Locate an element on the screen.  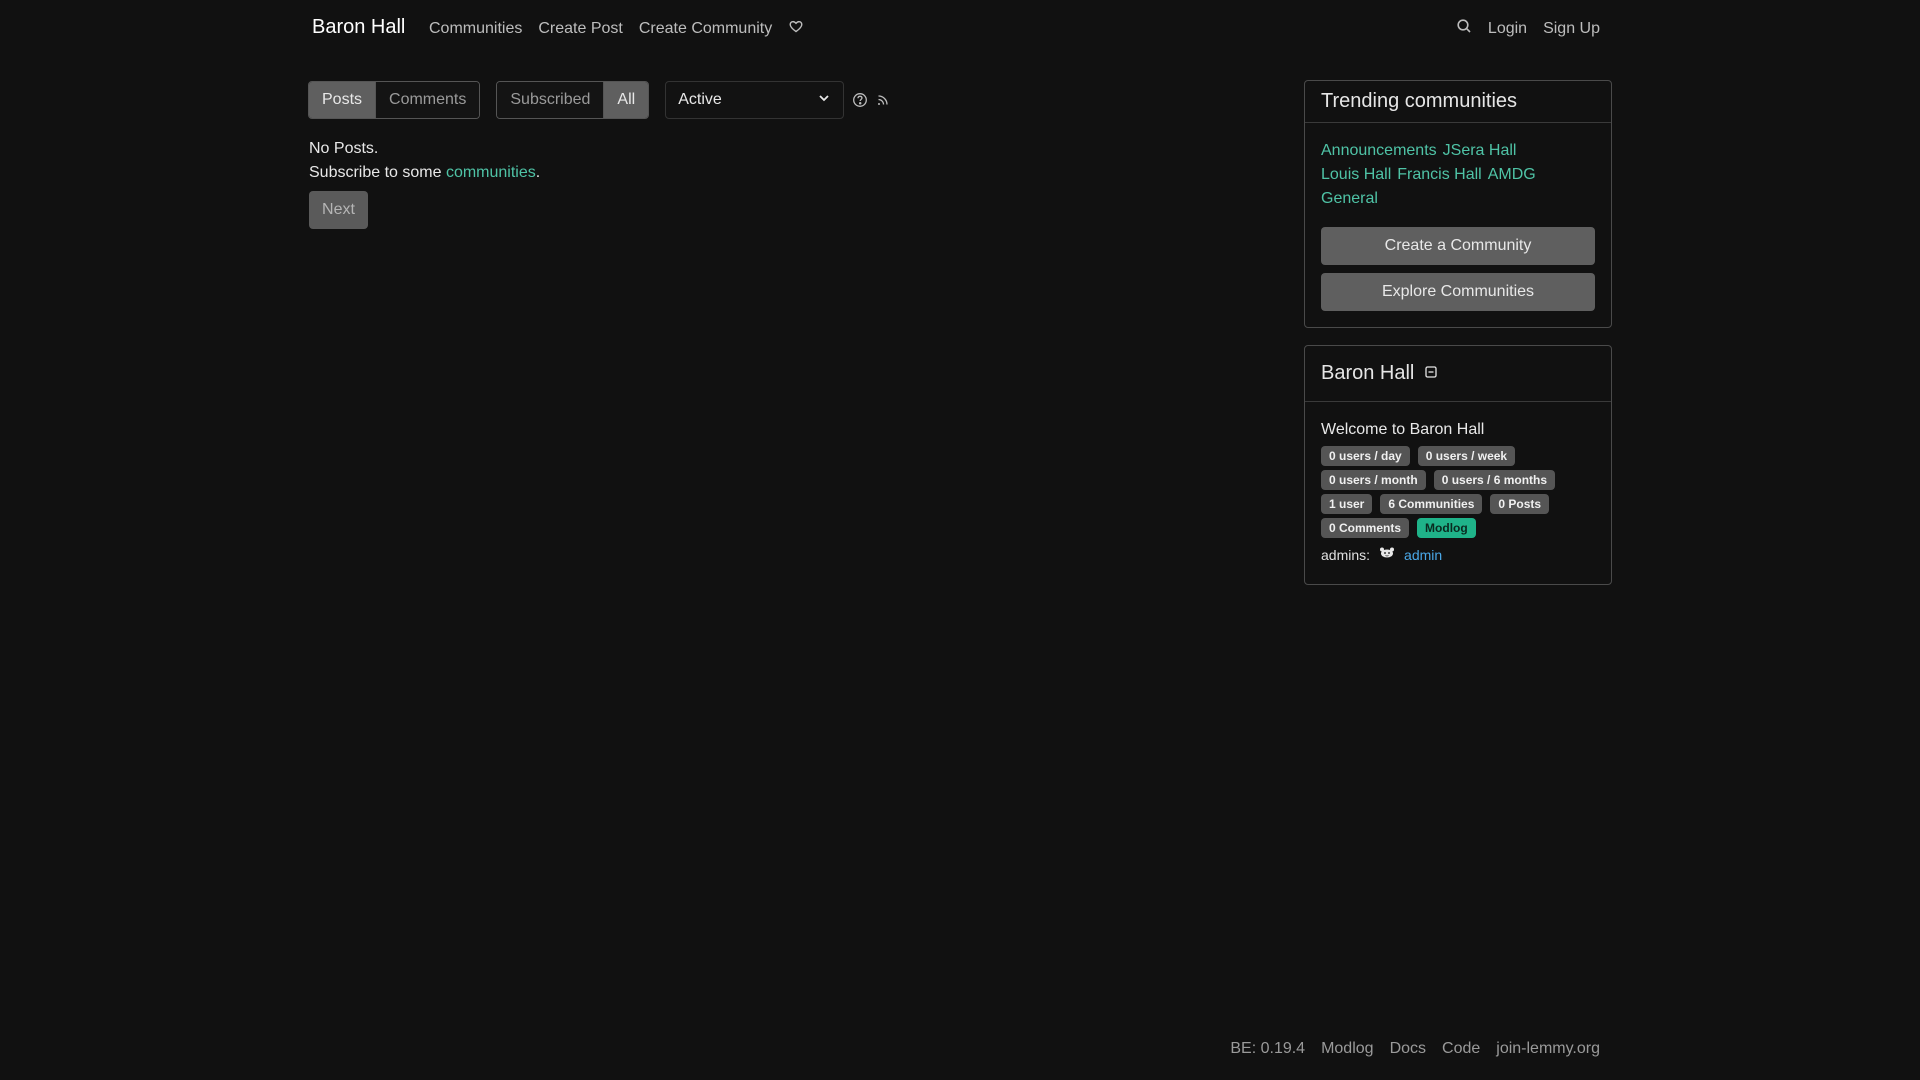
footer-join-lemmy-link: join-lemmy.org is located at coordinates (1548, 1049).